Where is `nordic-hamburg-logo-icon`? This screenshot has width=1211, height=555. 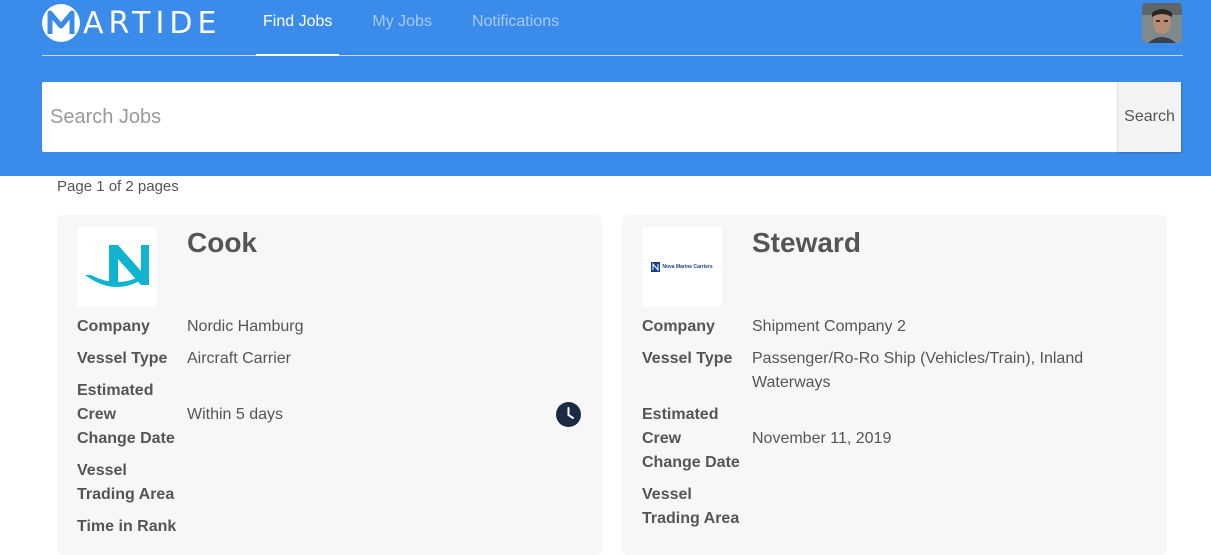 nordic-hamburg-logo-icon is located at coordinates (117, 266).